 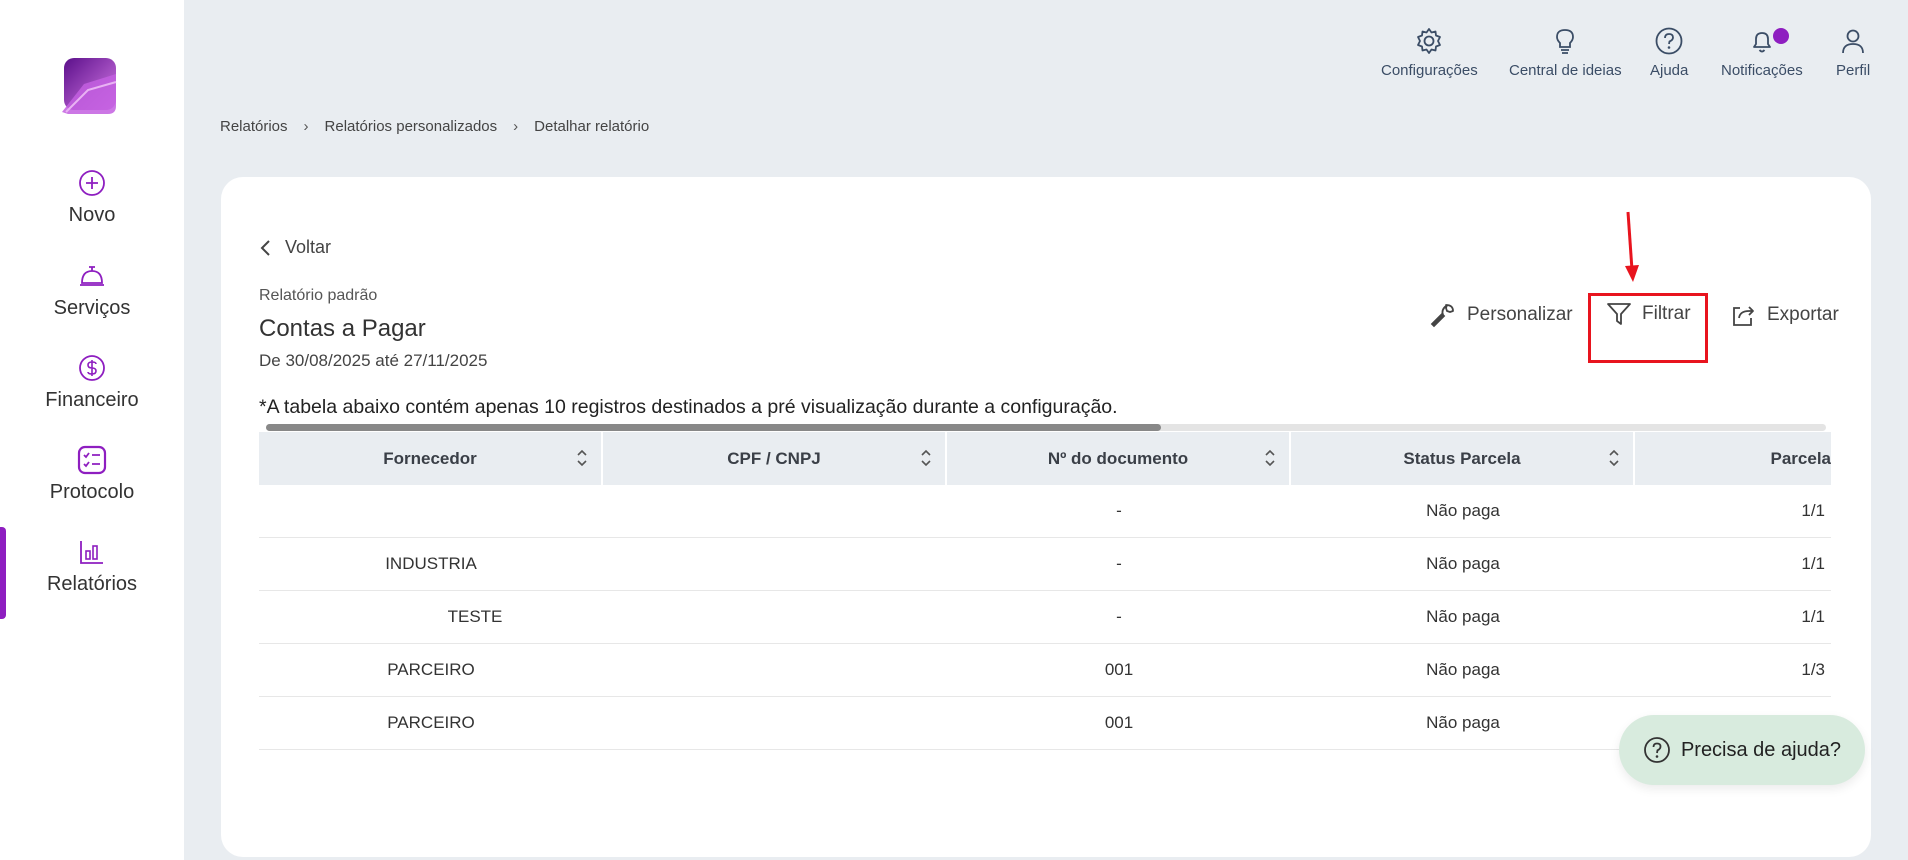 I want to click on user-icon, so click(x=1853, y=41).